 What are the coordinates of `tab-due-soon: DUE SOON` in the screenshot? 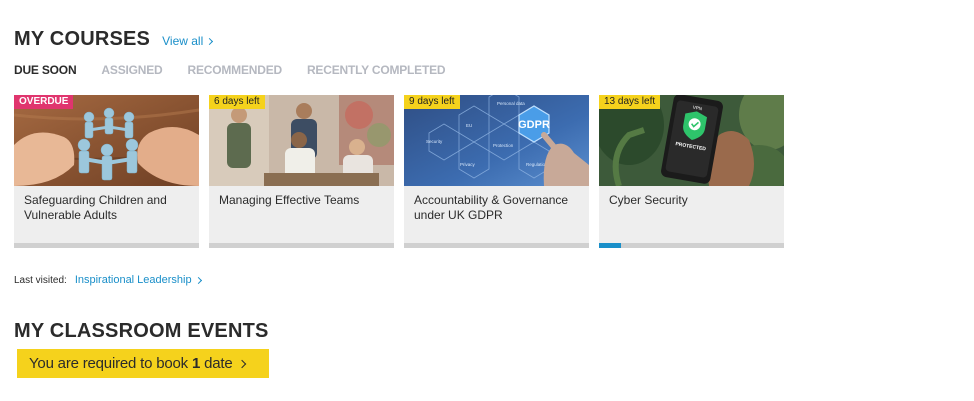 It's located at (45, 70).